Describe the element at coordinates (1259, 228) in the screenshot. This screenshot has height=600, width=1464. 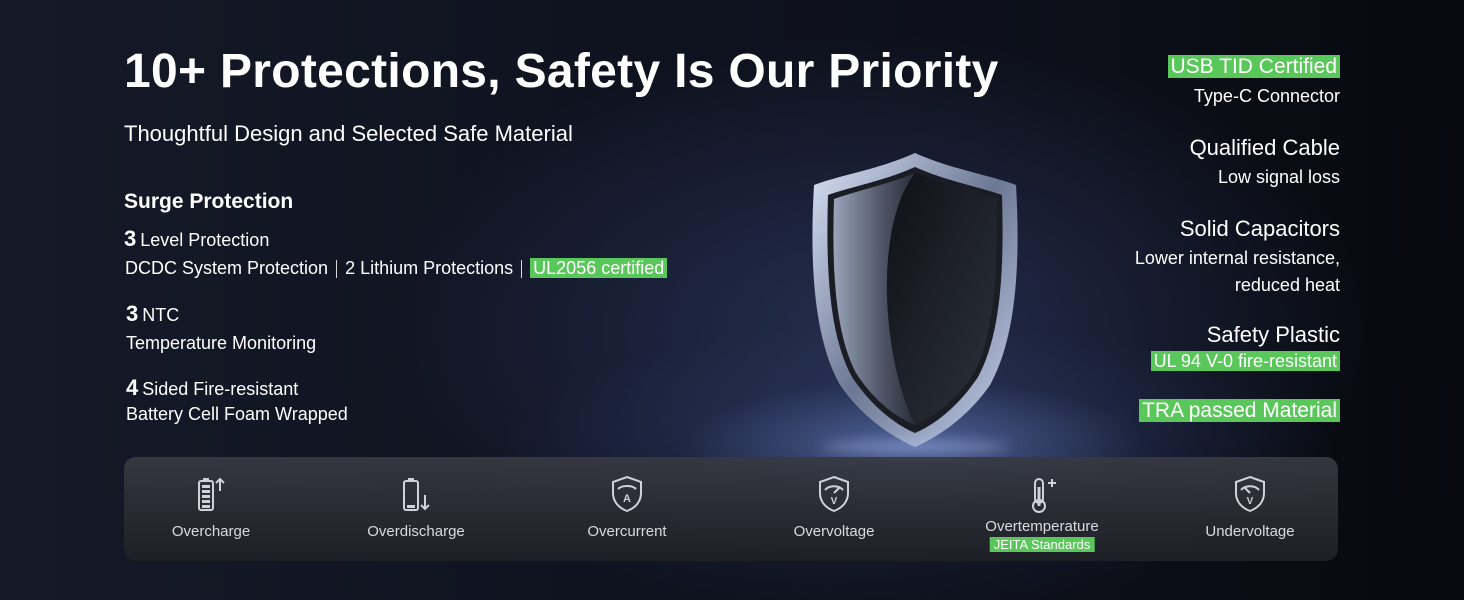
I see `capacitors-heading: Solid Capacitors` at that location.